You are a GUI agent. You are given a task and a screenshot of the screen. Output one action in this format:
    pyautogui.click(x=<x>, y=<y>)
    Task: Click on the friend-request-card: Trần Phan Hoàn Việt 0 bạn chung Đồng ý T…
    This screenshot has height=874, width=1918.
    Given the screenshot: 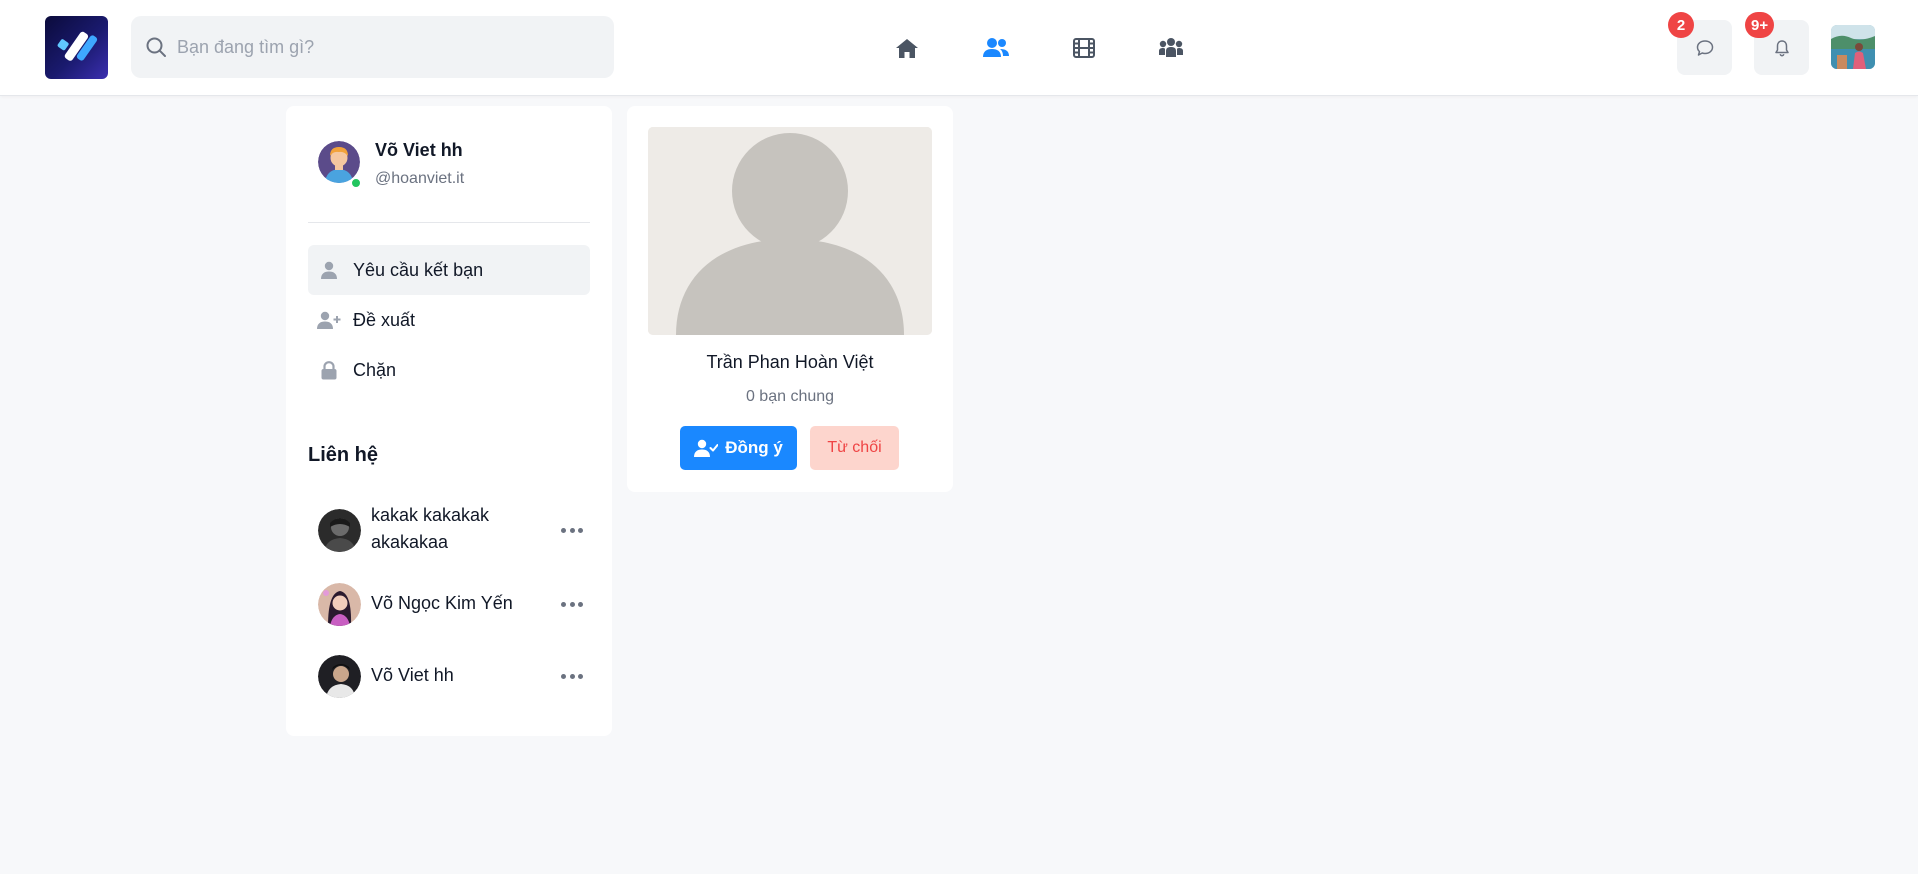 What is the action you would take?
    pyautogui.click(x=790, y=299)
    